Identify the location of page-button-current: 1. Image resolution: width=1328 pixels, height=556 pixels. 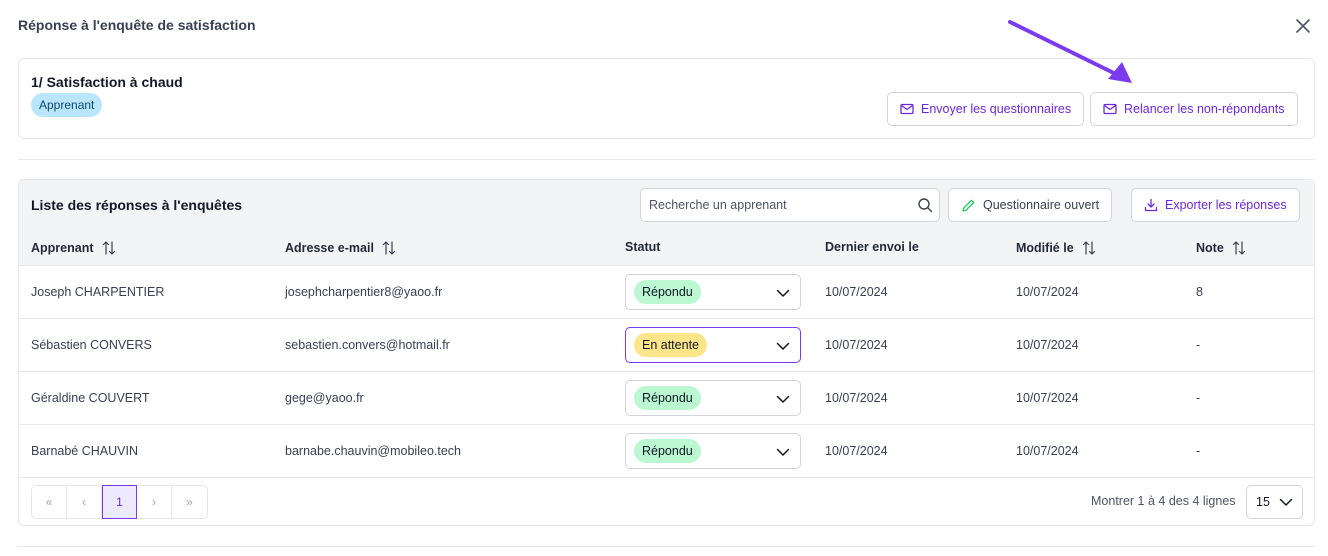
(119, 502).